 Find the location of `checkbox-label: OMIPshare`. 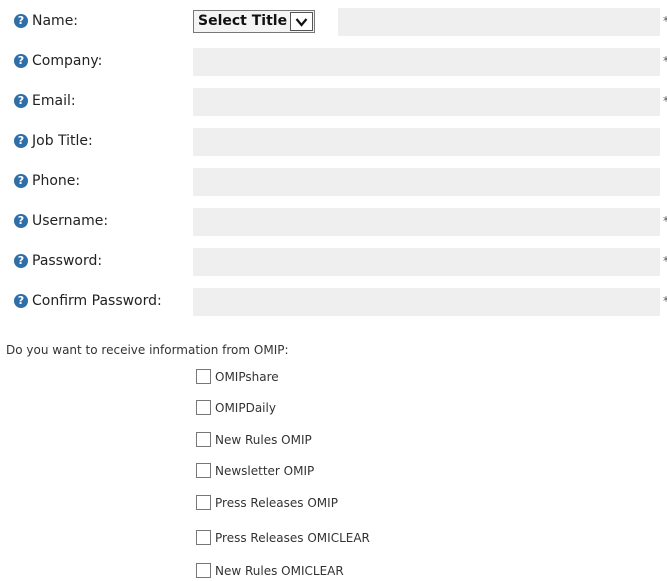

checkbox-label: OMIPshare is located at coordinates (247, 377).